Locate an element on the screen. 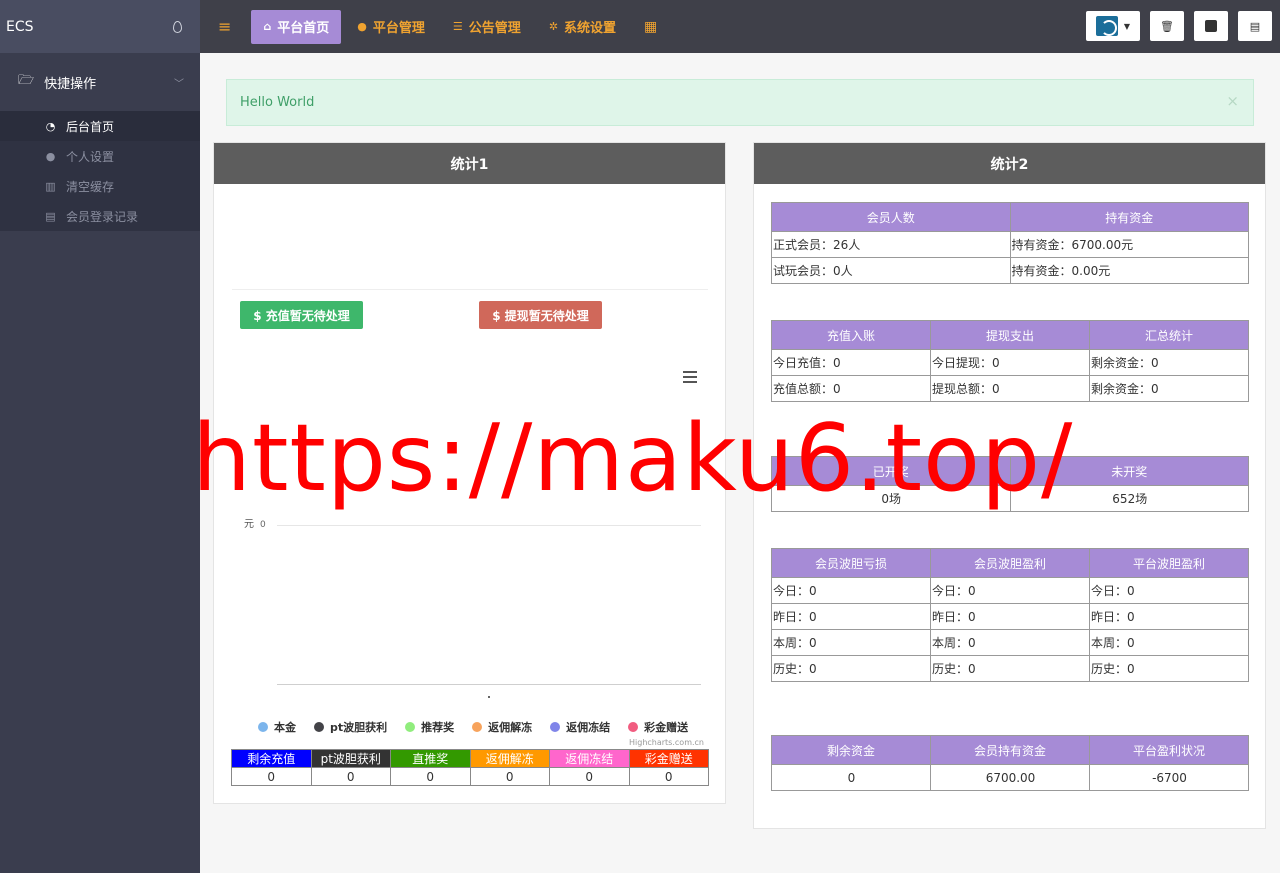 This screenshot has width=1280, height=873. table-row: 充值总额：0 提现总额：0 剩余资金：0 is located at coordinates (1010, 388).